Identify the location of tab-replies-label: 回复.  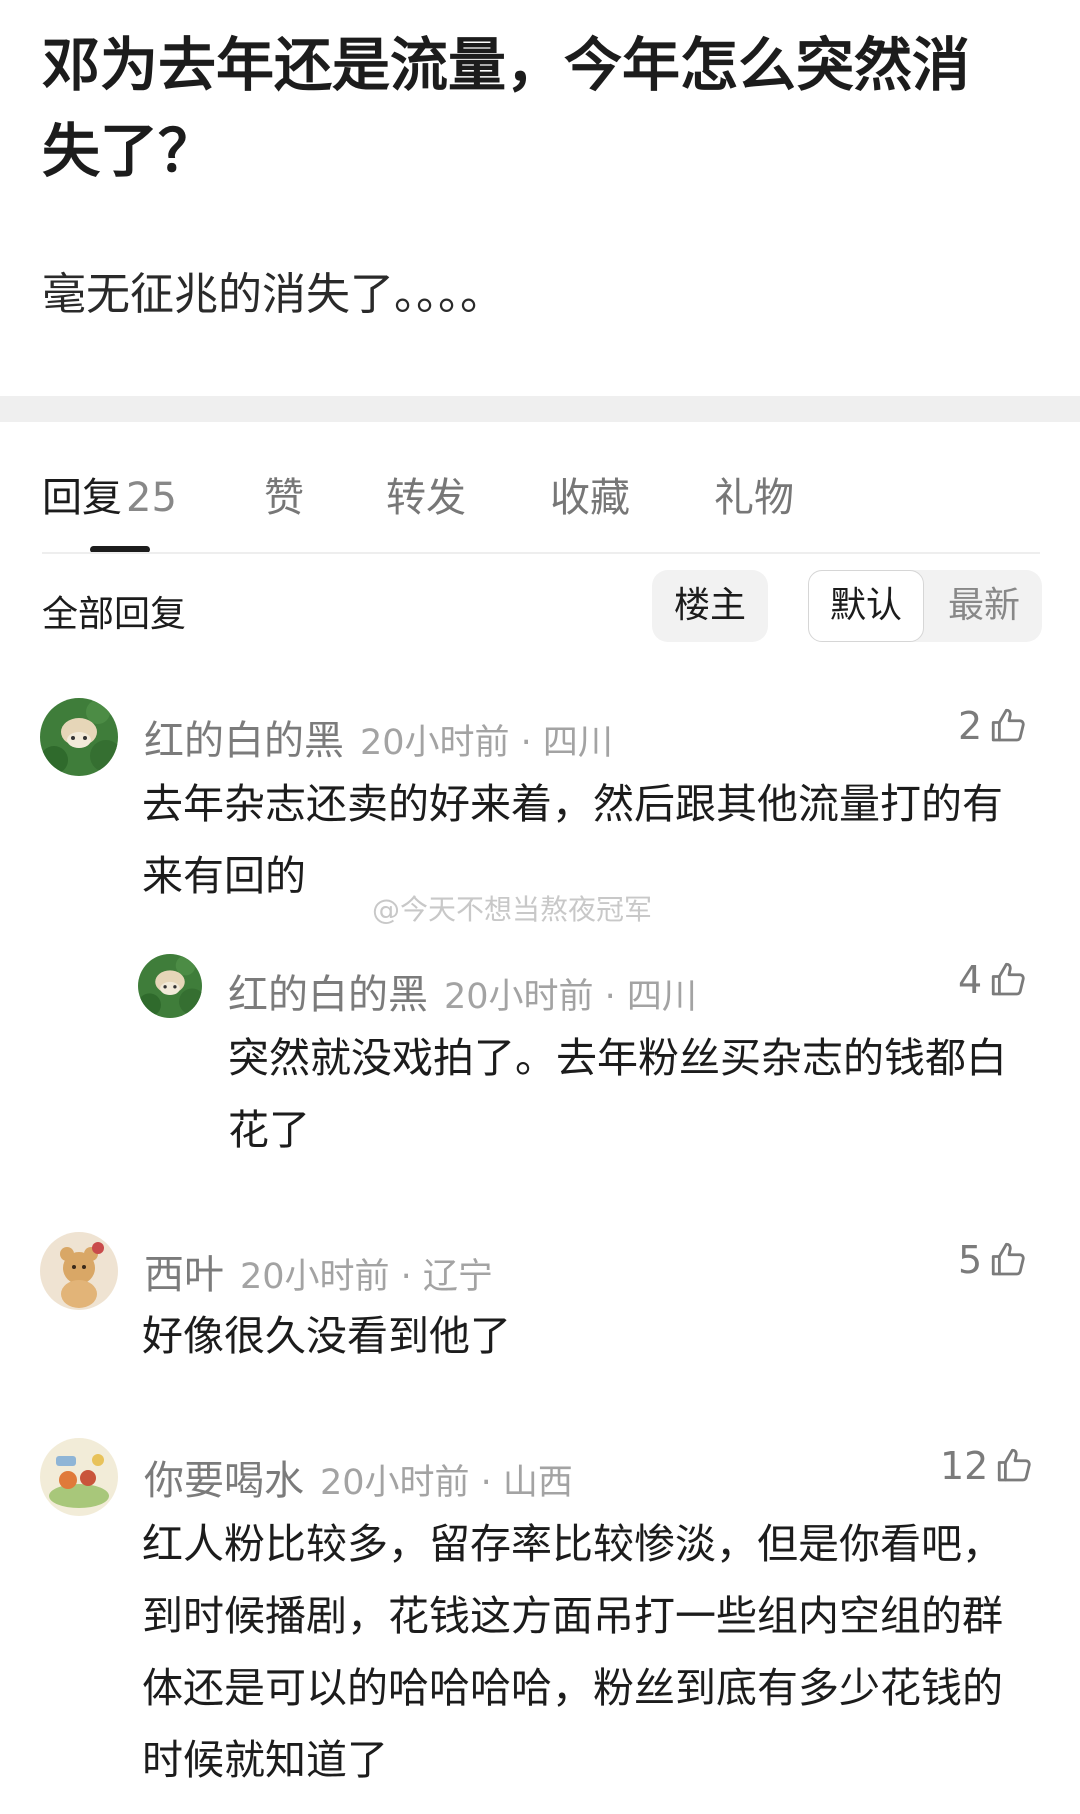
(82, 498).